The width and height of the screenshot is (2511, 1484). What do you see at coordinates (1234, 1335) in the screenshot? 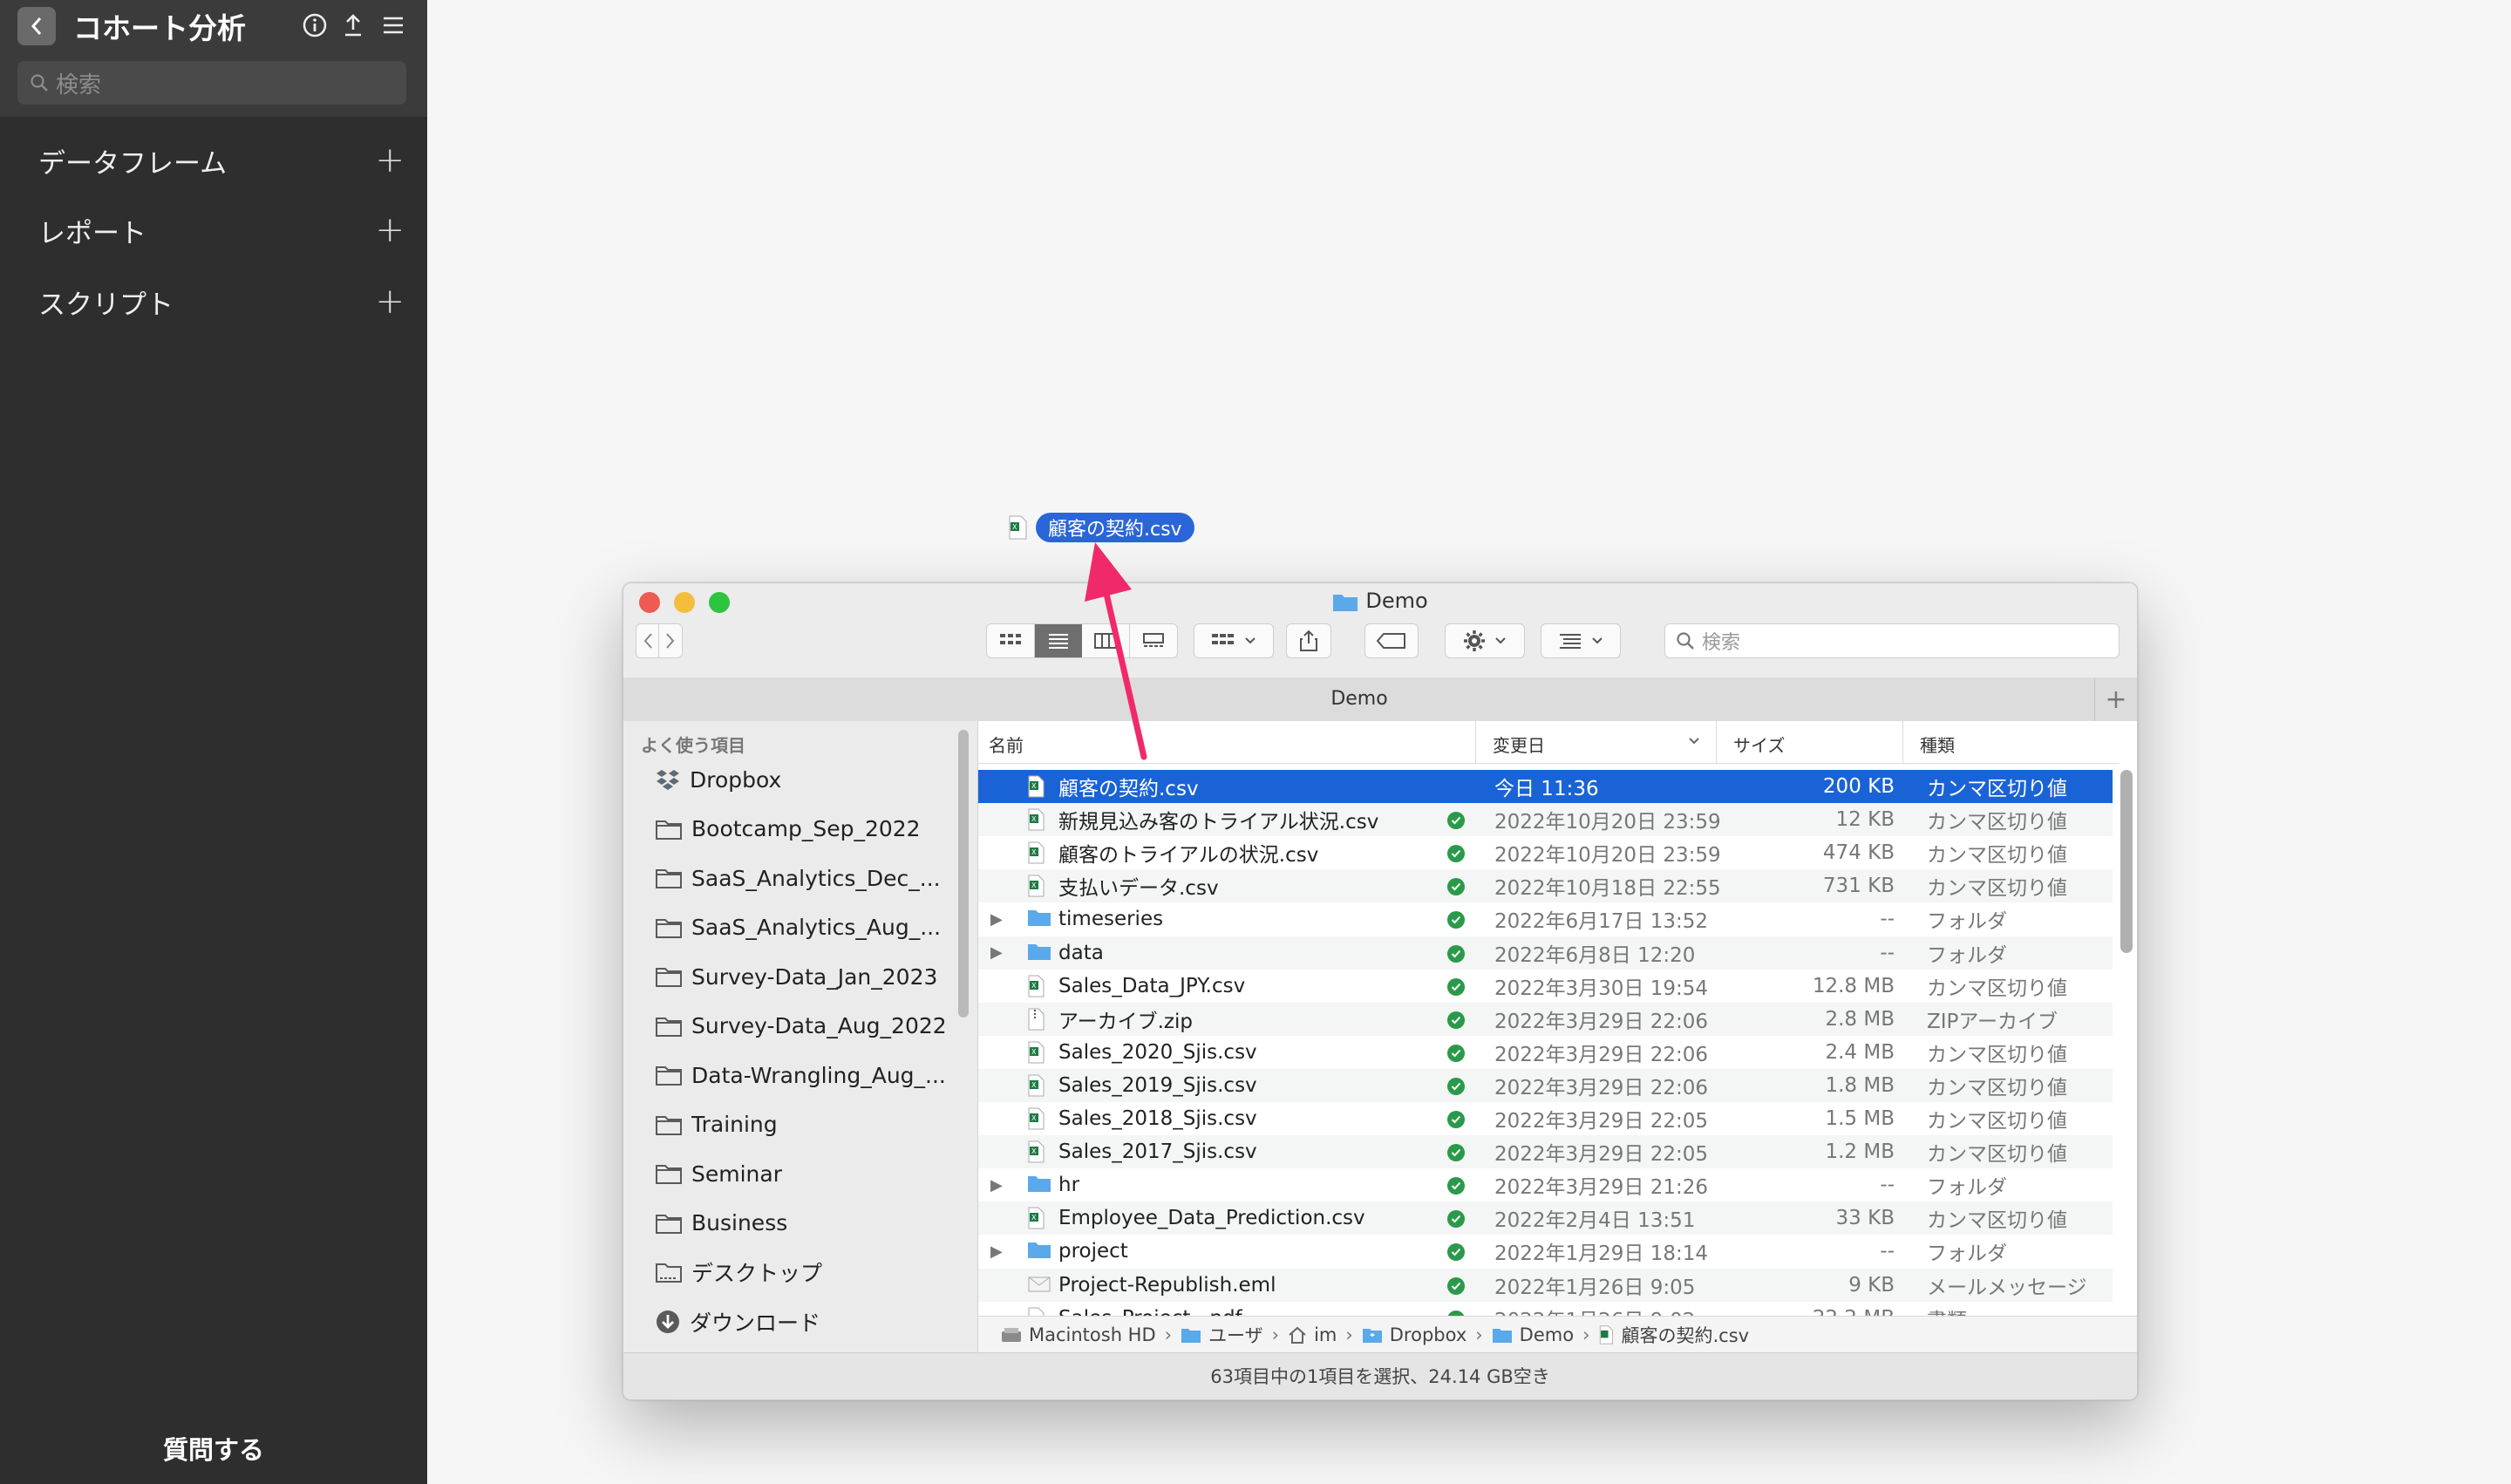
I see `path-item: ユーザ ›` at bounding box center [1234, 1335].